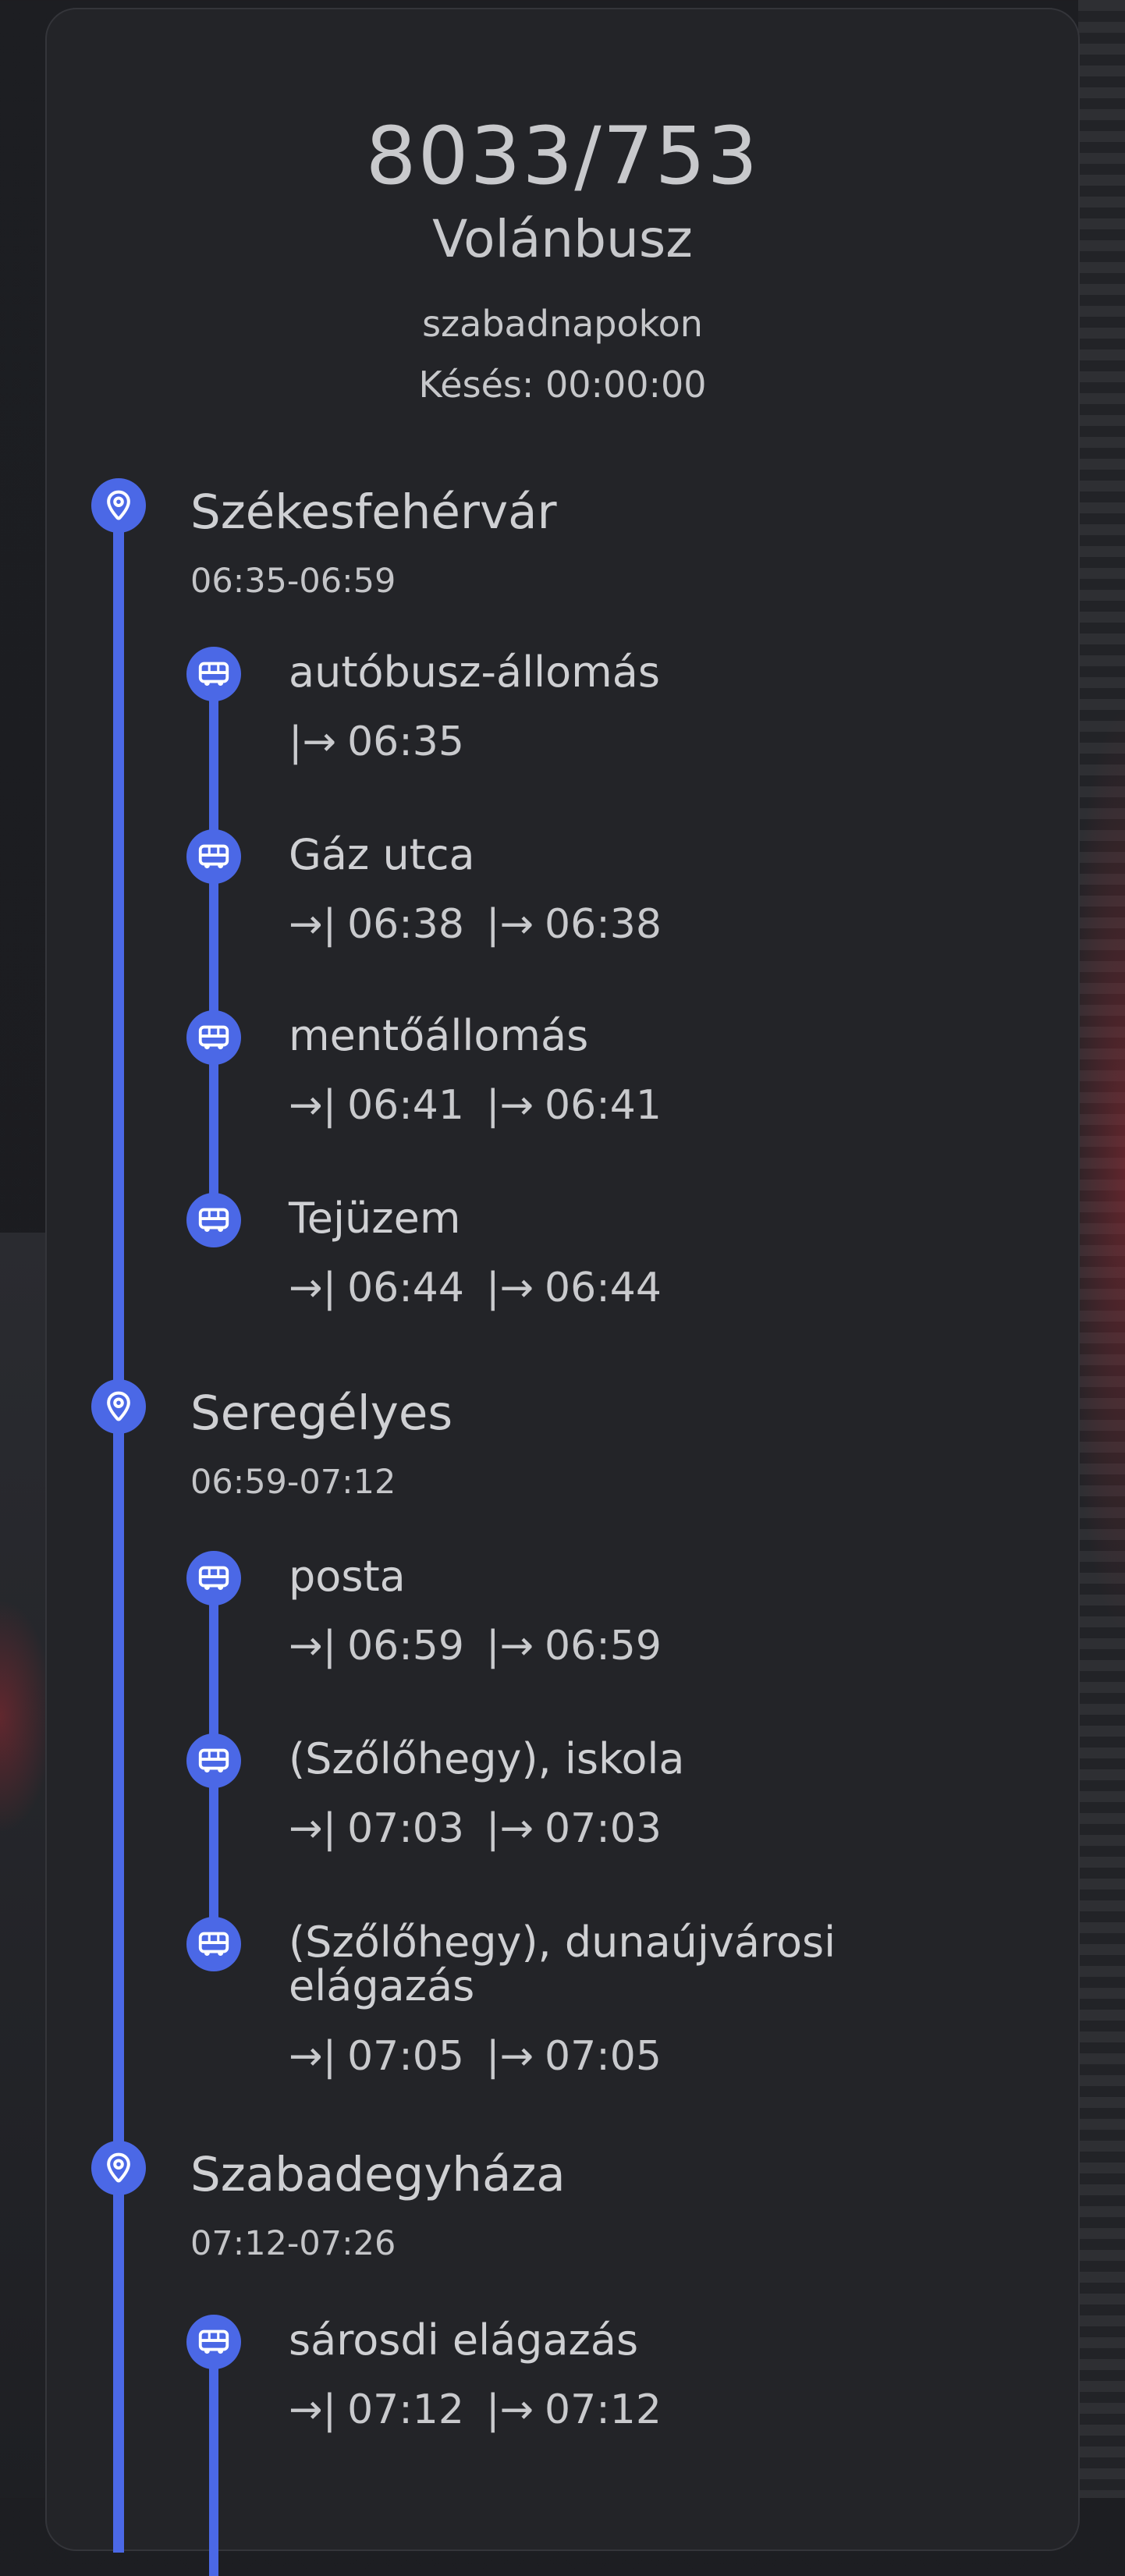 This screenshot has width=1125, height=2576. I want to click on town-name: Seregélyes, so click(321, 1413).